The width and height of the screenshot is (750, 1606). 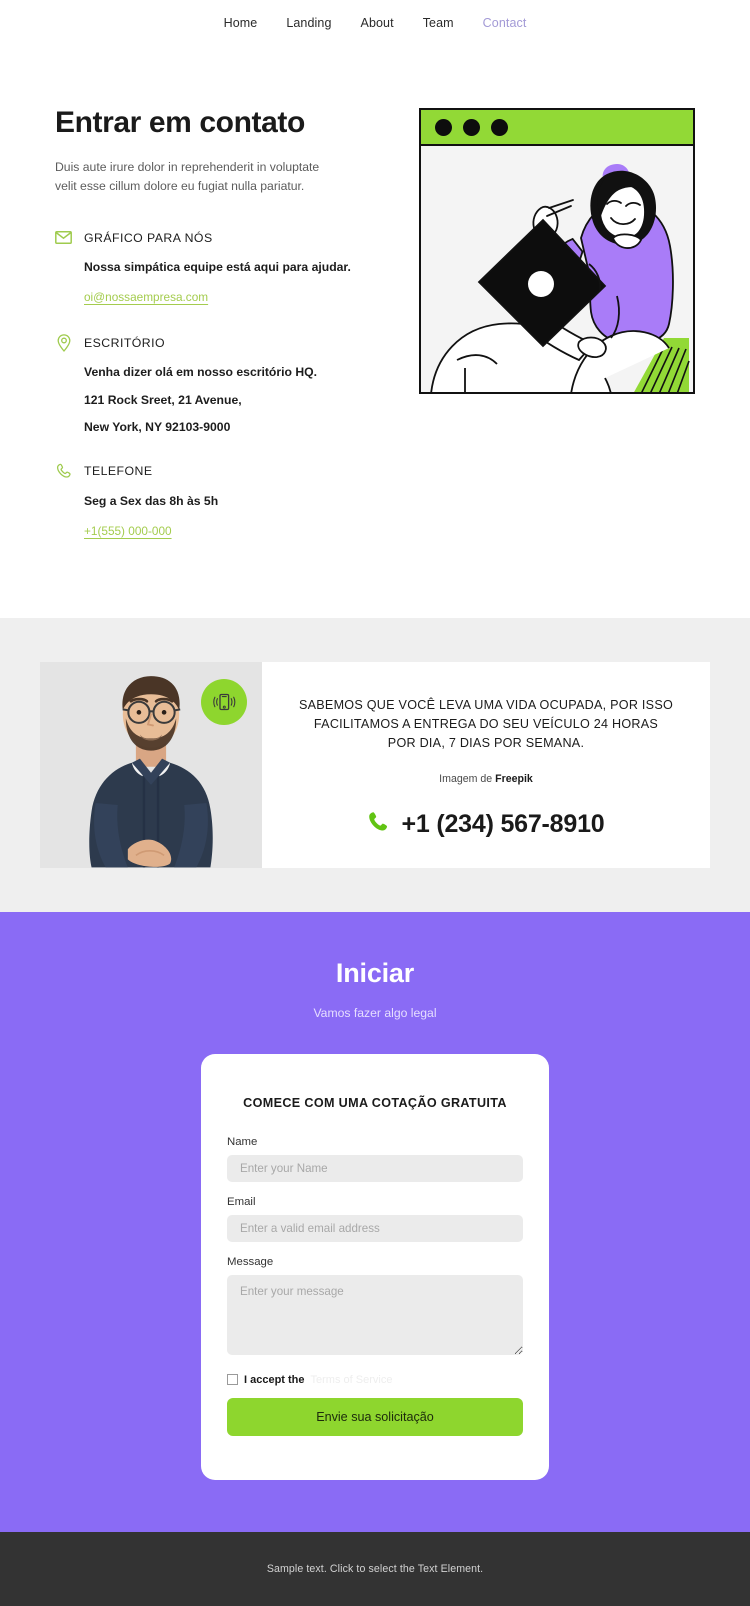 I want to click on phone-icon, so click(x=63, y=471).